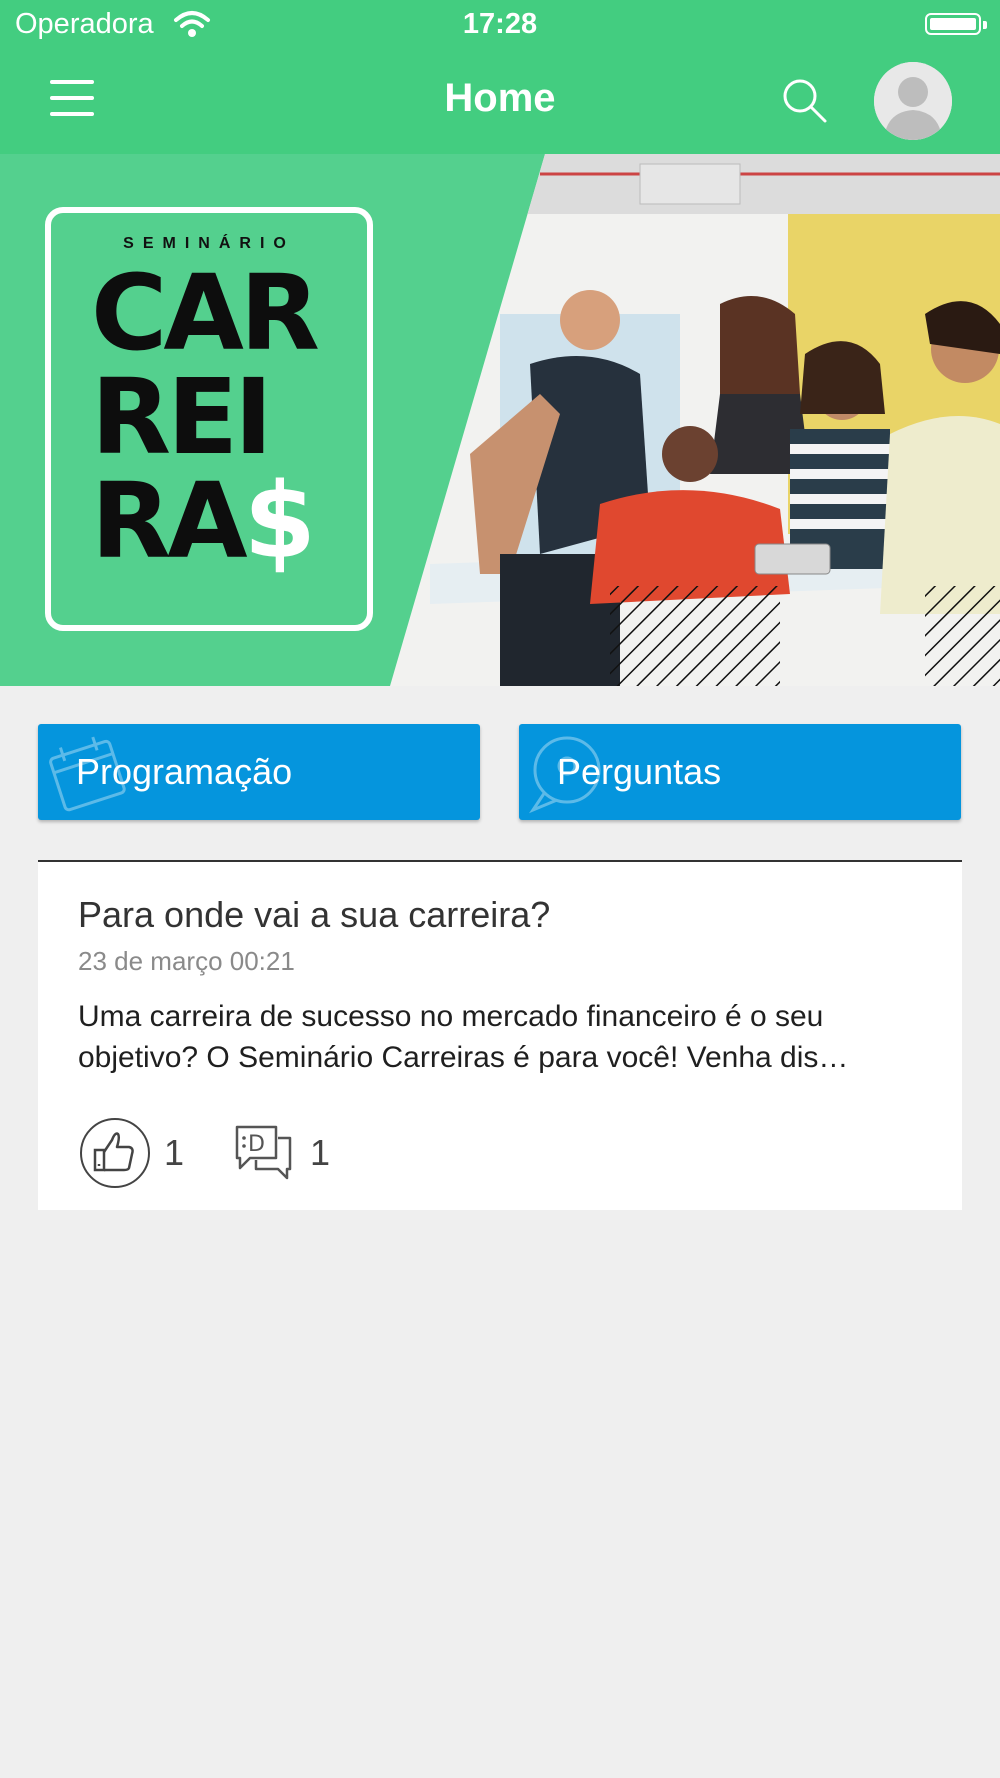 The height and width of the screenshot is (1778, 1000). Describe the element at coordinates (209, 243) in the screenshot. I see `logo-subtitle: SEMINÁRIO` at that location.